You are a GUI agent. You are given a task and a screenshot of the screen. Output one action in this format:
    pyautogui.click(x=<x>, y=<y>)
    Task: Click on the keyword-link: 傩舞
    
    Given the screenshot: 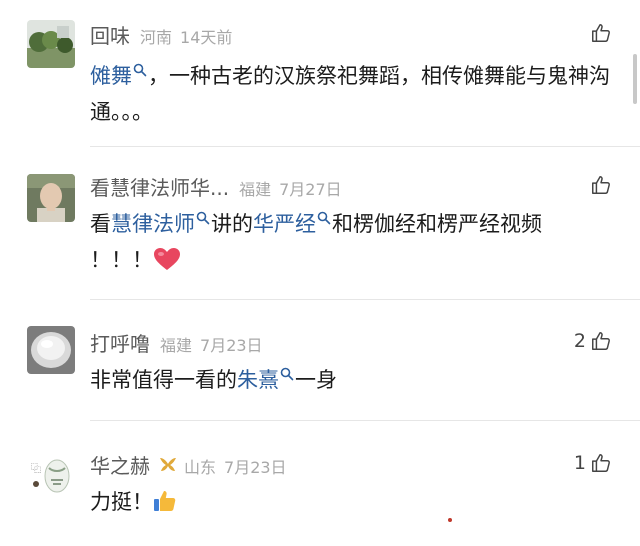 What is the action you would take?
    pyautogui.click(x=111, y=76)
    